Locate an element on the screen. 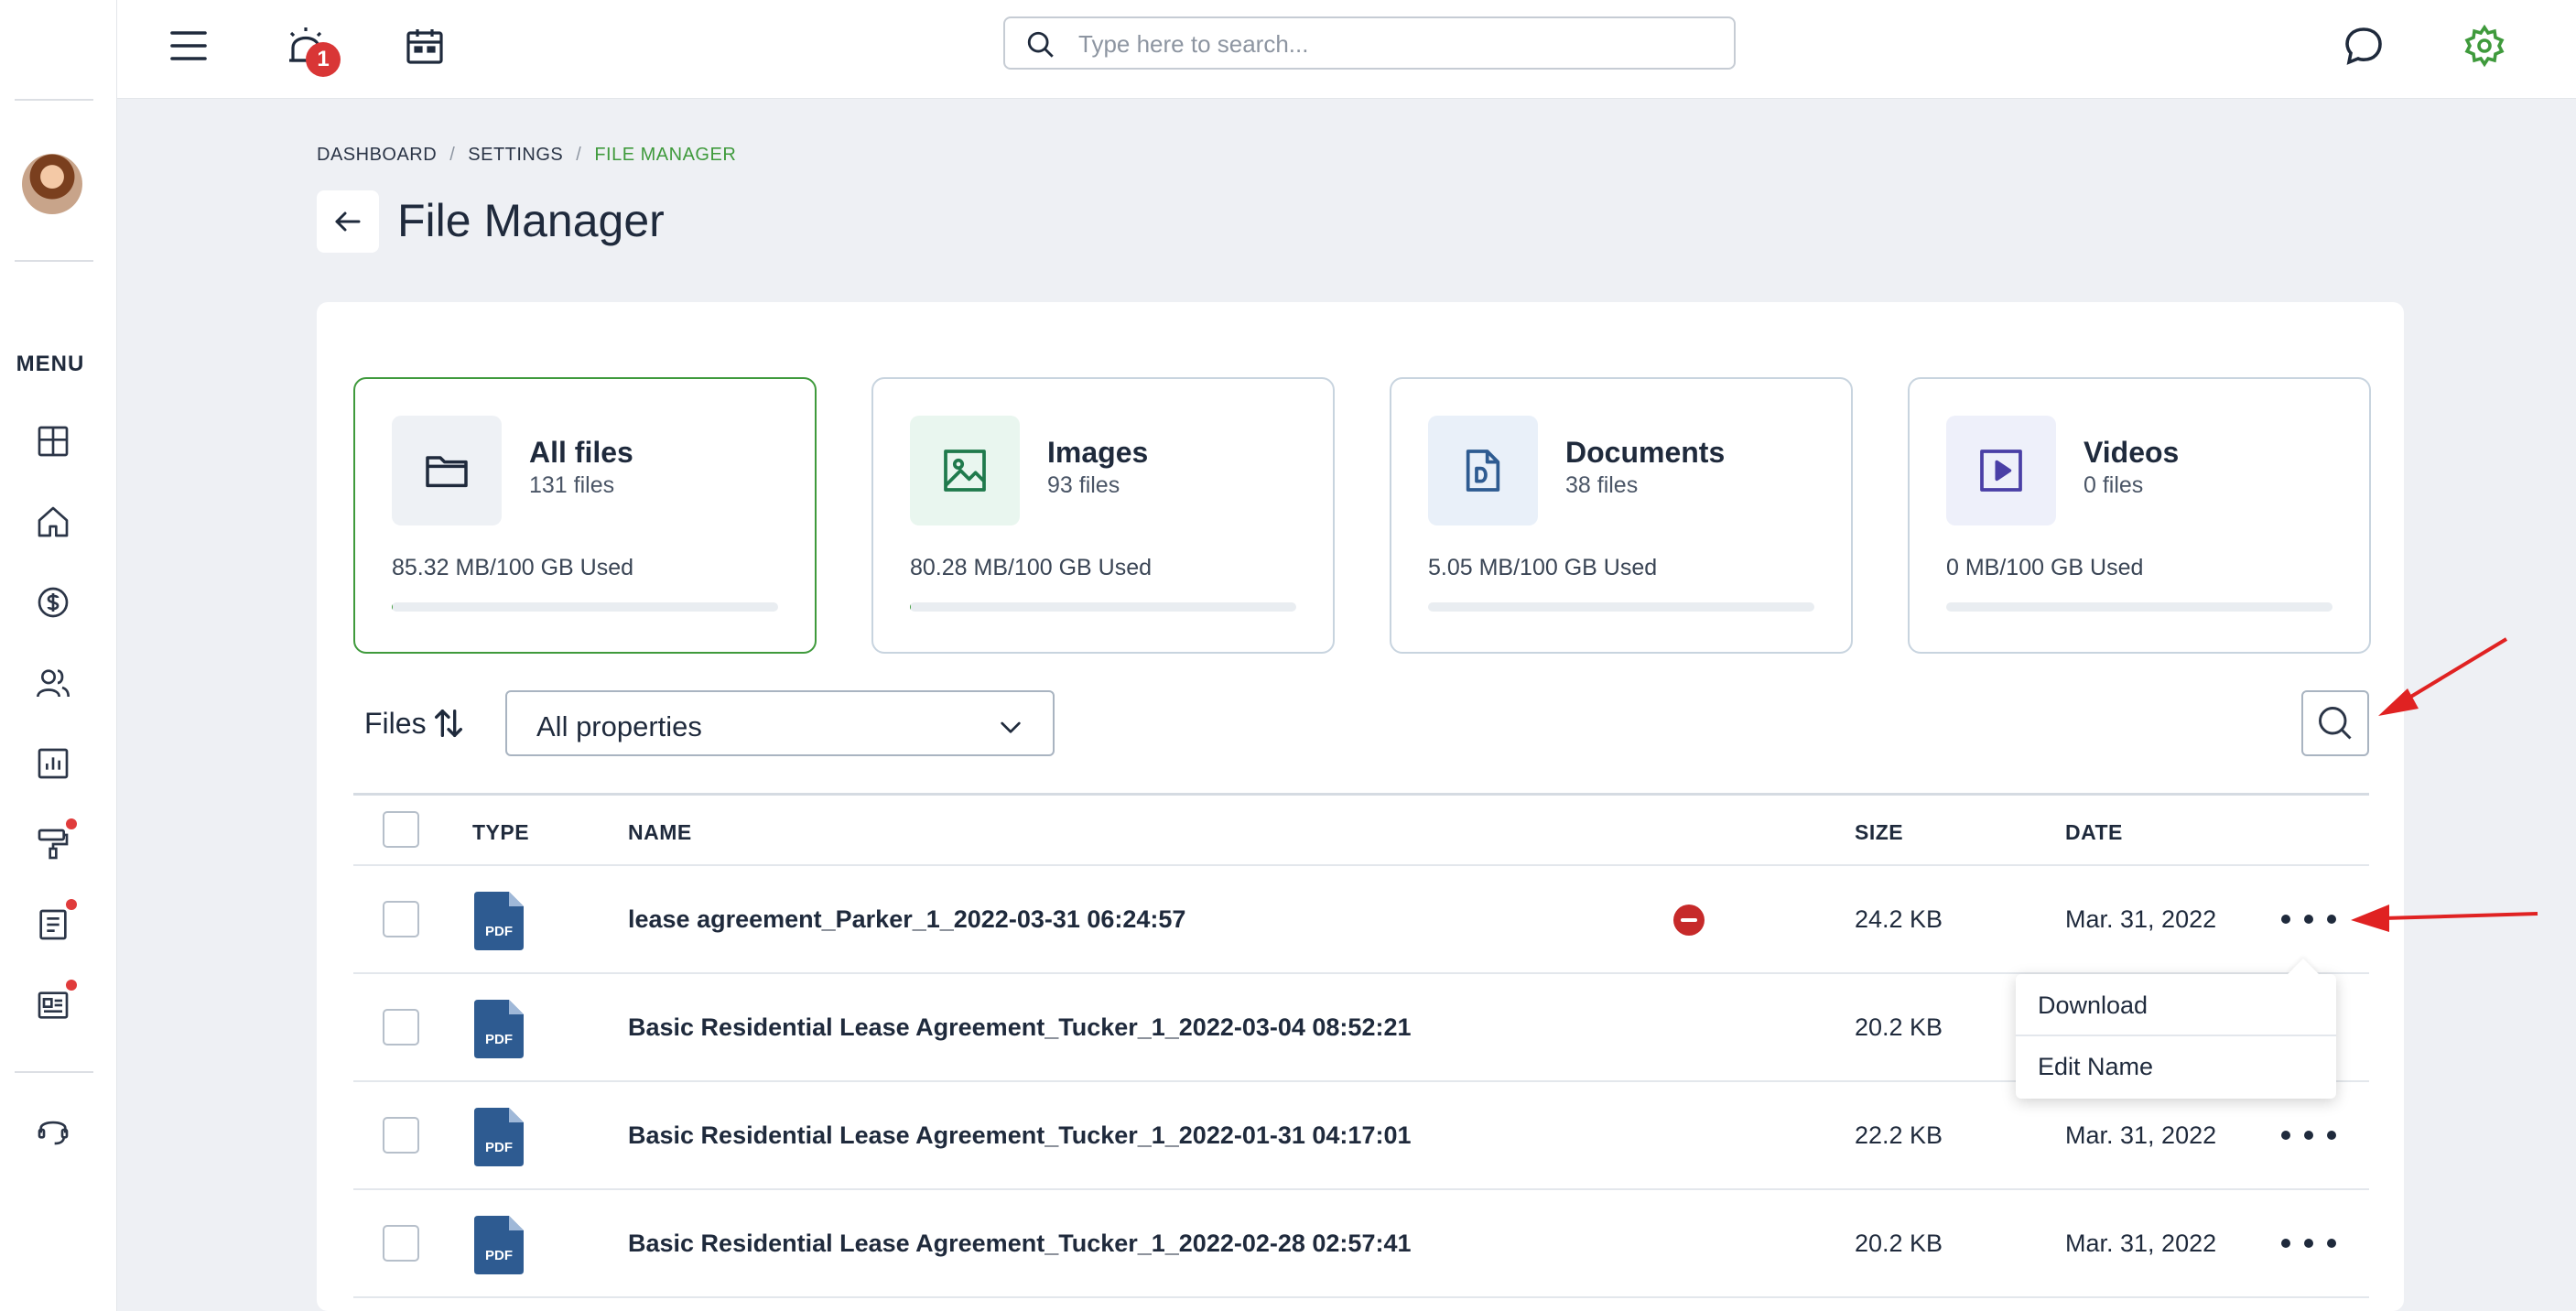 The width and height of the screenshot is (2576, 1311). table-divider is located at coordinates (1361, 795).